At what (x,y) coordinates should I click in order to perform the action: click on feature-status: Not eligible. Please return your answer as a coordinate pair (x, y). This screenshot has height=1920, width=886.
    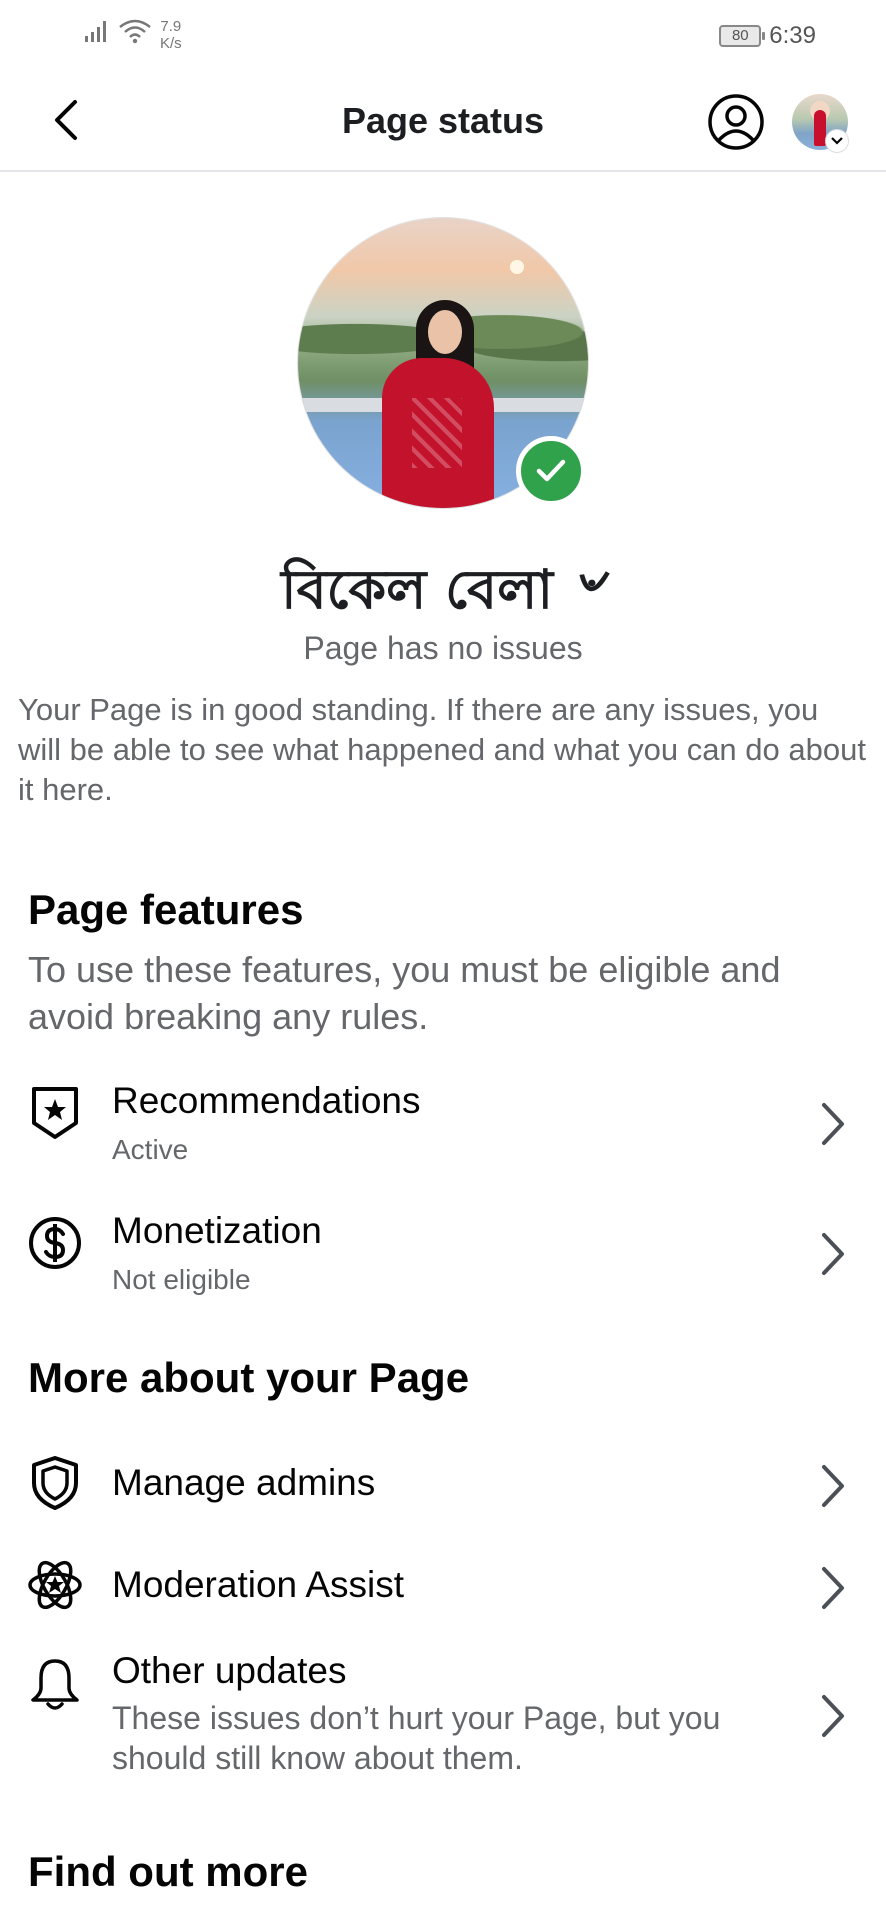
    Looking at the image, I should click on (181, 1279).